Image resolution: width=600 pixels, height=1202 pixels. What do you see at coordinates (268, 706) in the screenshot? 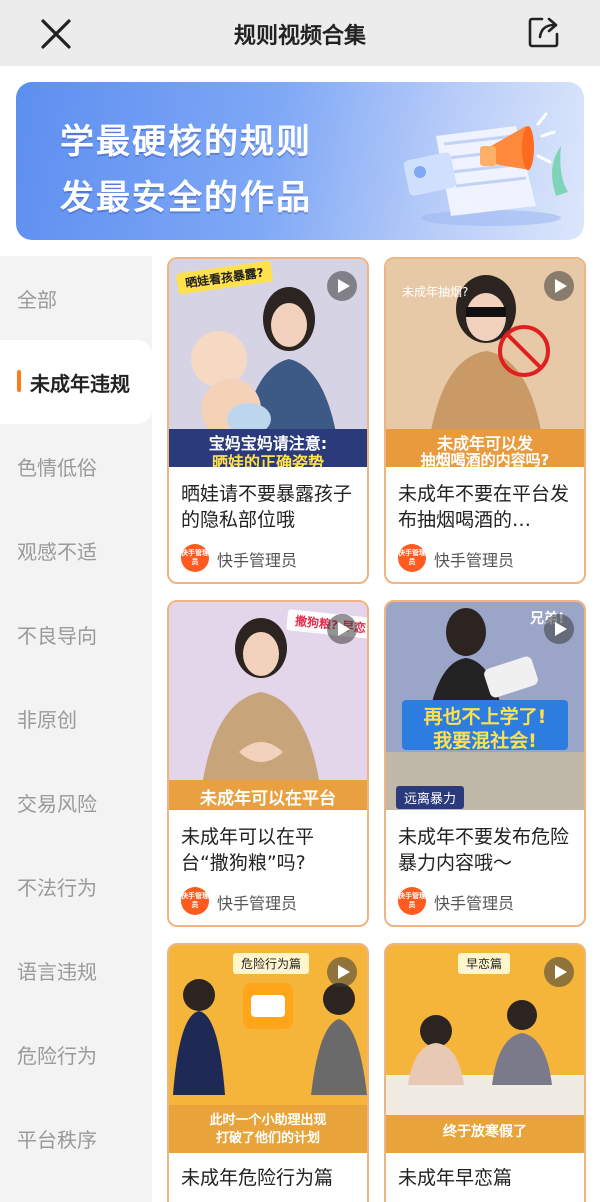
I see `video-thumbnail: 撒狗粮? 早恋? 未成年可以在平台` at bounding box center [268, 706].